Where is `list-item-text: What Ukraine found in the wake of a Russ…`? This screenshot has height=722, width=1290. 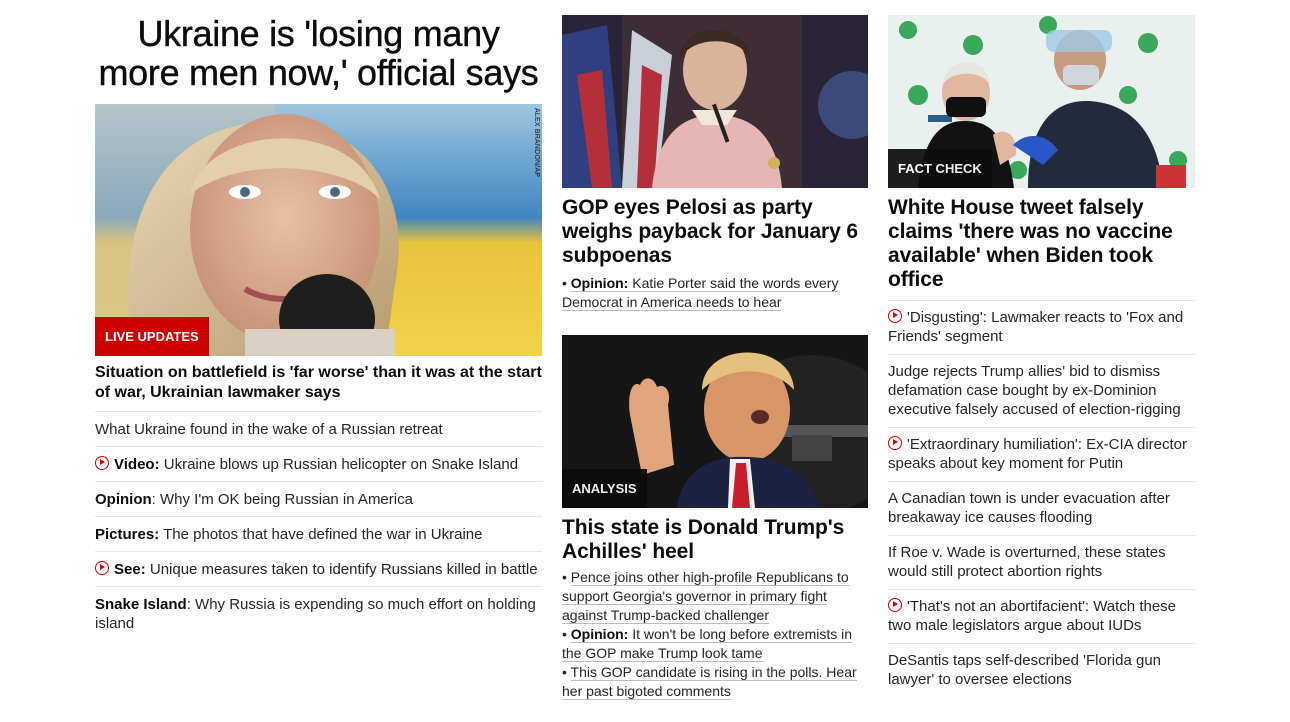
list-item-text: What Ukraine found in the wake of a Russ… is located at coordinates (269, 429).